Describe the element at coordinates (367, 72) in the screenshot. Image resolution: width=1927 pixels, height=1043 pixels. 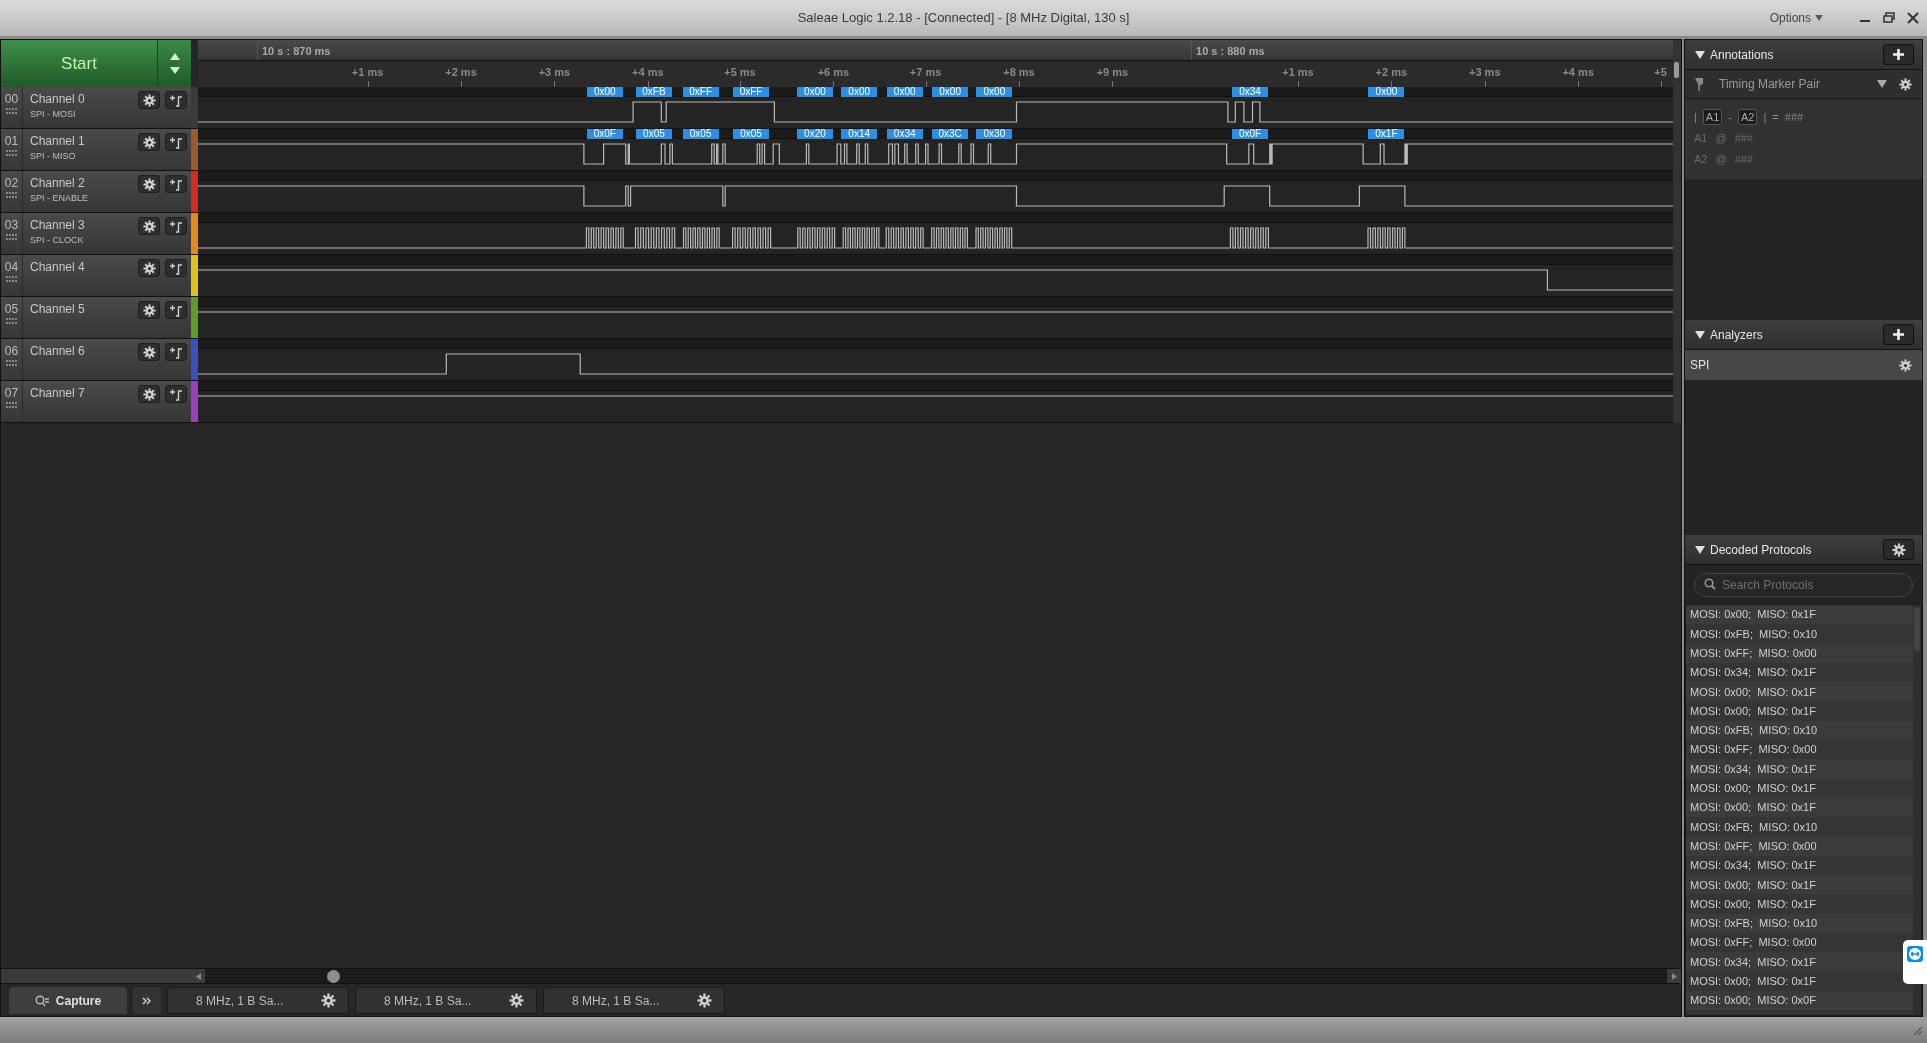
I see `tick-label: +1 ms` at that location.